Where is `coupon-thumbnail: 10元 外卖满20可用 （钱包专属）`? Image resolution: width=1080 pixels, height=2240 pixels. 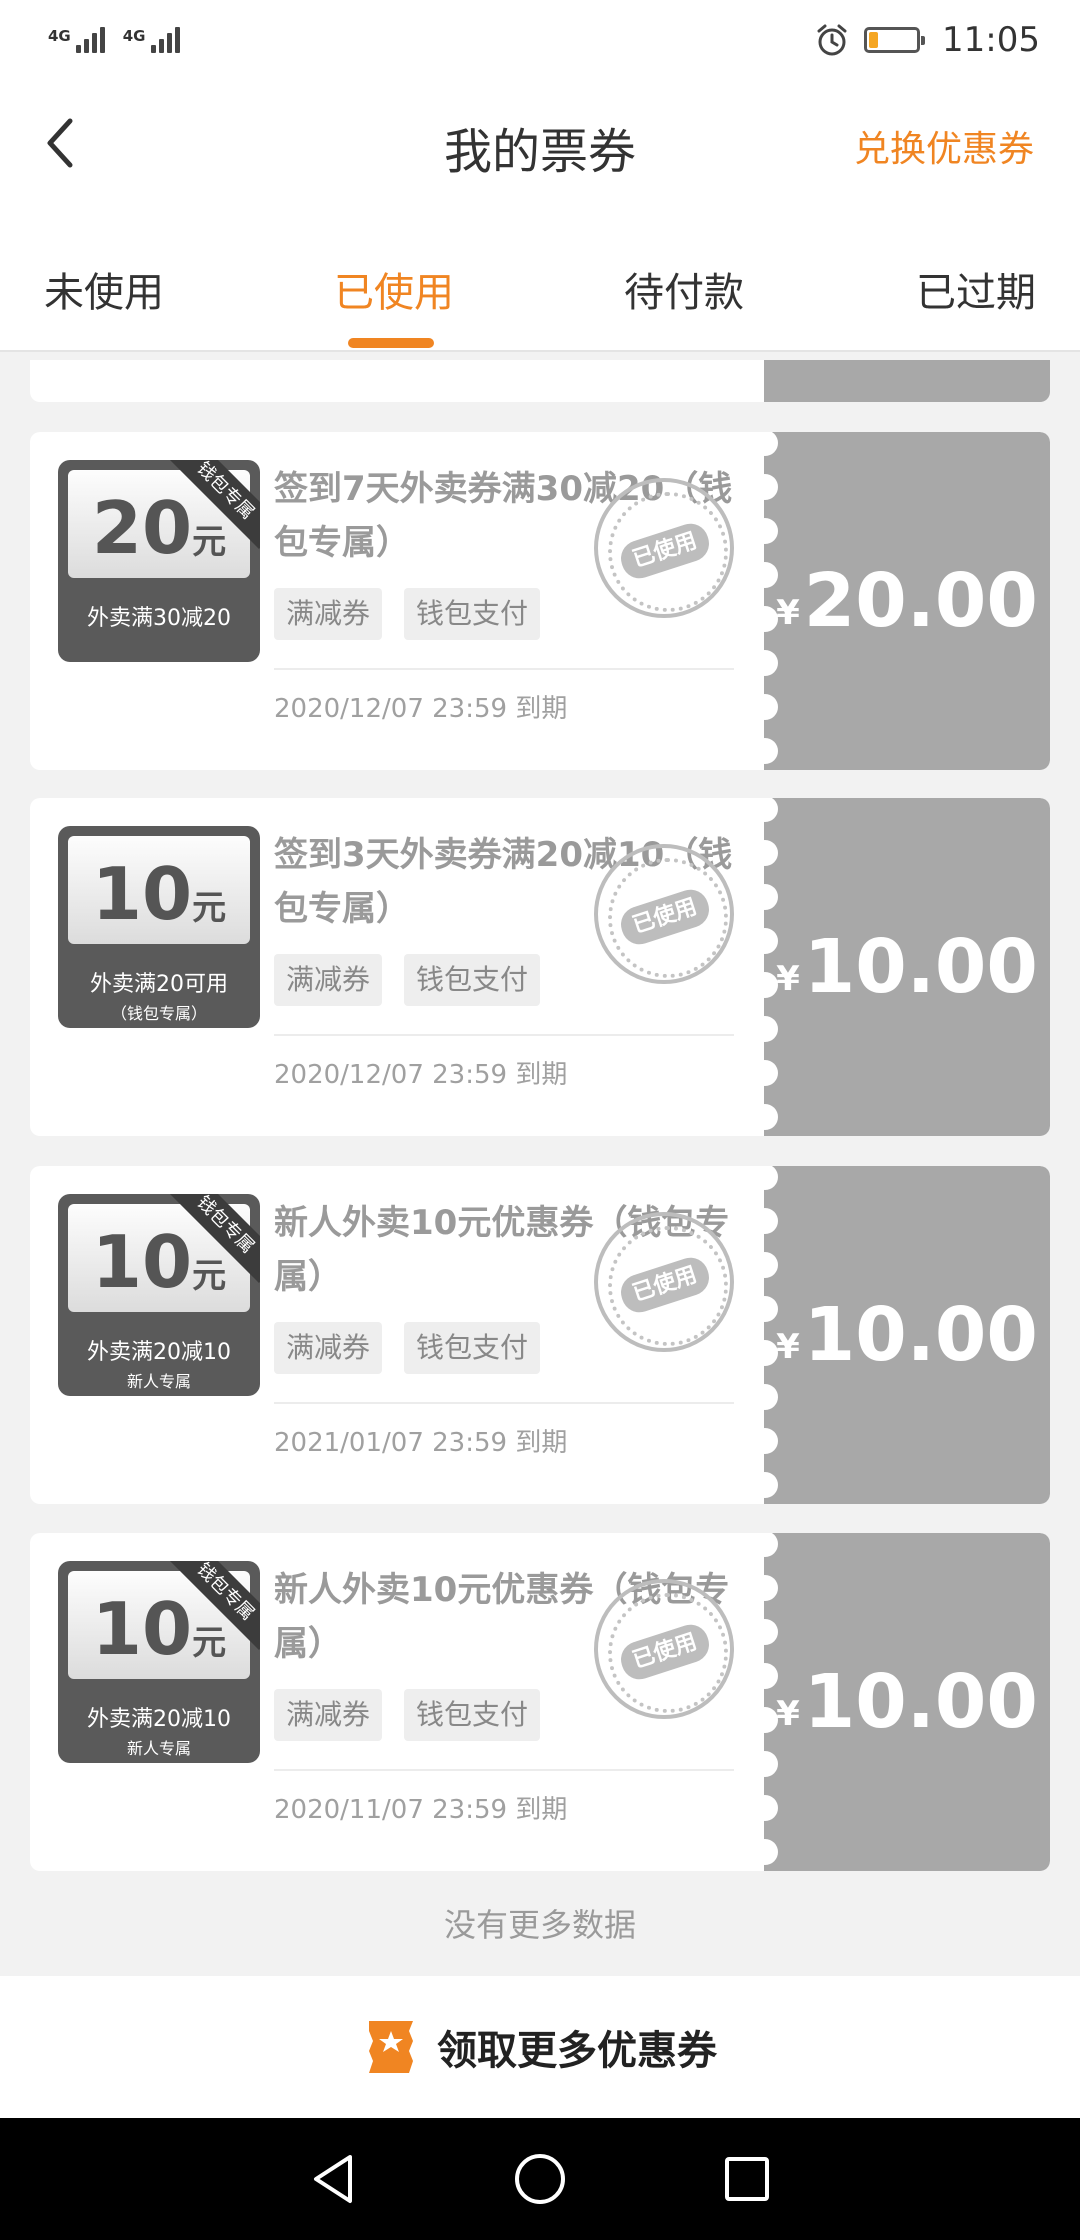 coupon-thumbnail: 10元 外卖满20可用 （钱包专属） is located at coordinates (159, 927).